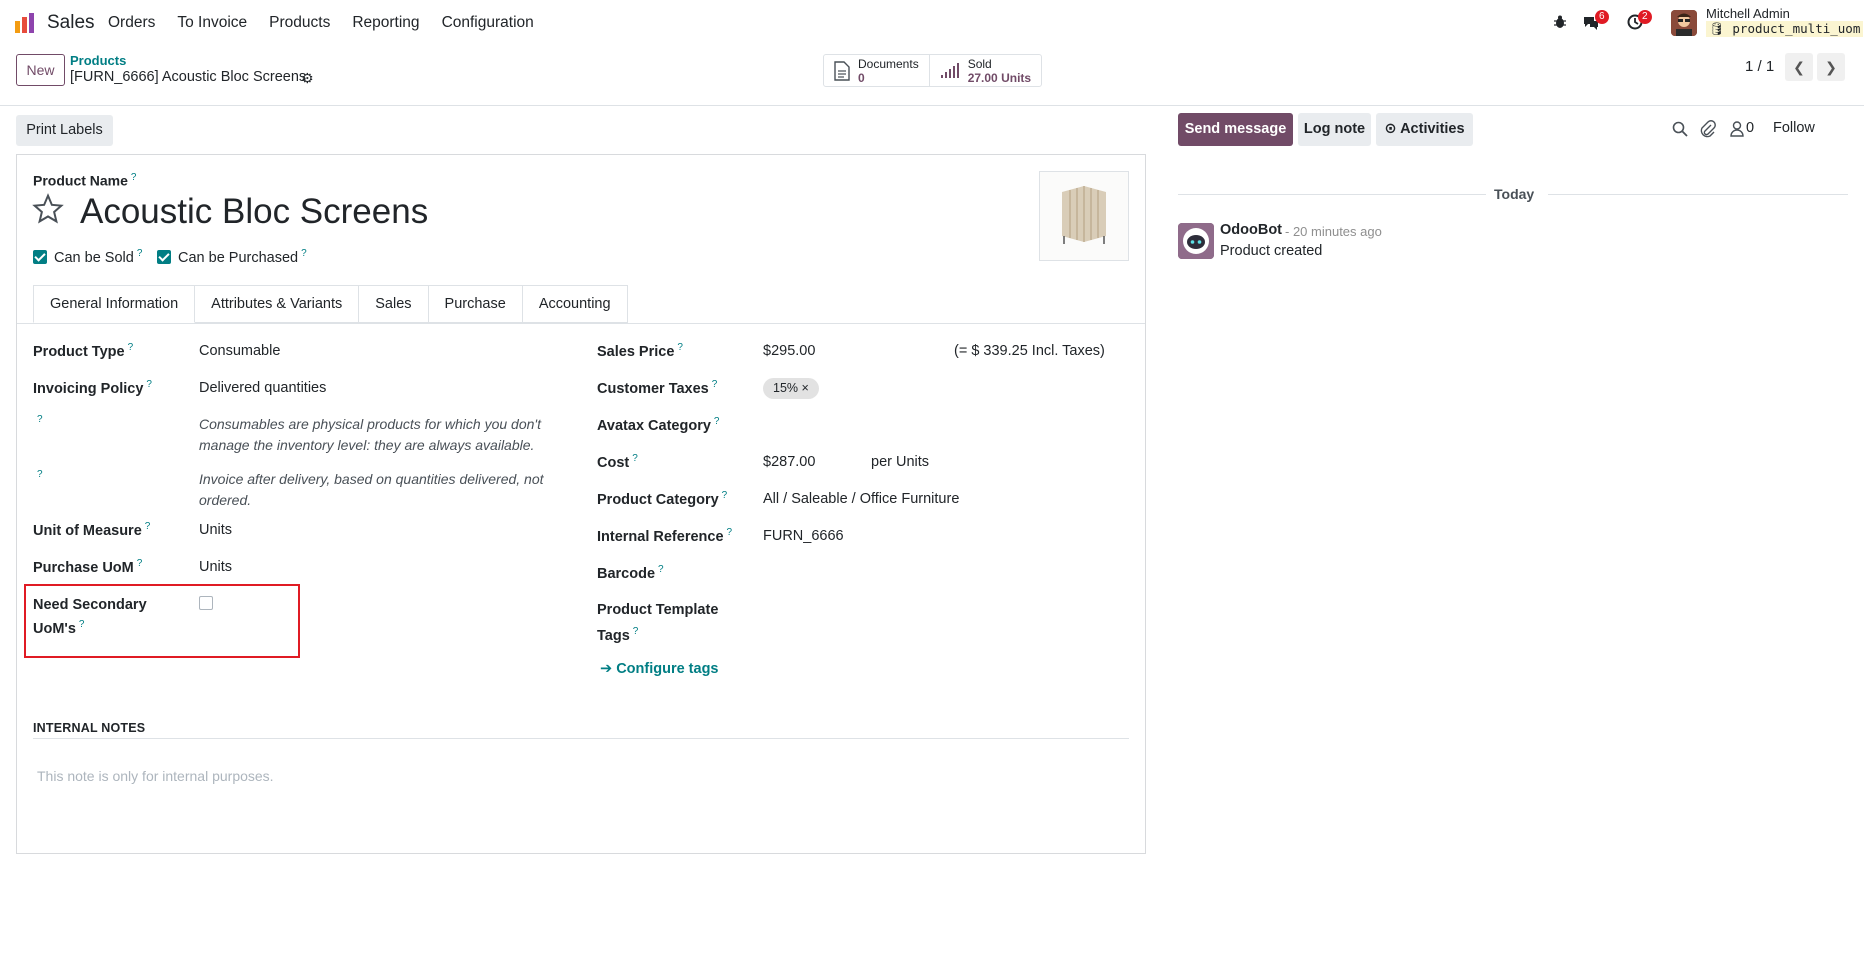  Describe the element at coordinates (1514, 194) in the screenshot. I see `date-separator: Today` at that location.